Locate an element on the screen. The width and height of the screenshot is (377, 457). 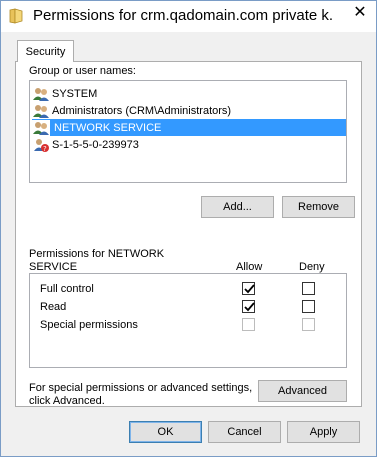
list-item-selected: NETWORK SERVICE is located at coordinates (189, 127).